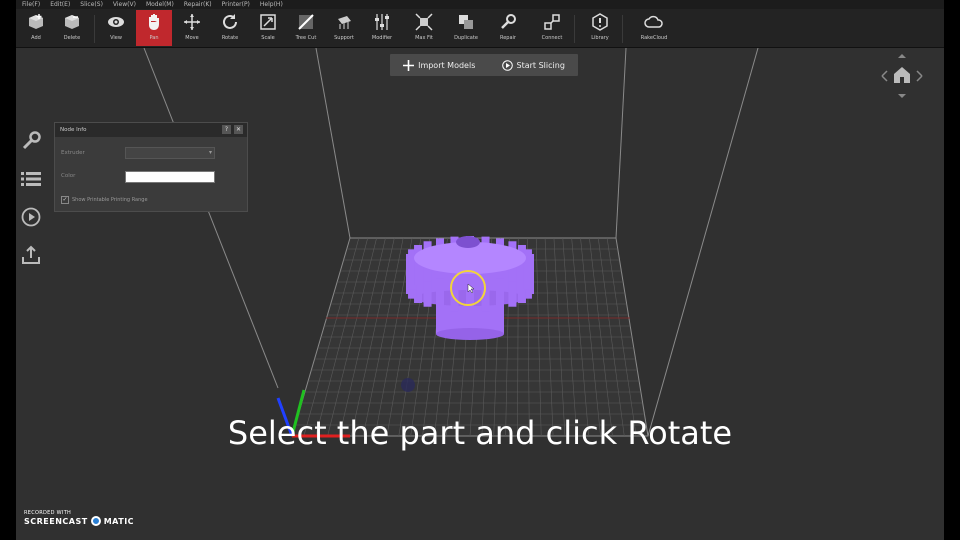 This screenshot has width=960, height=540. Describe the element at coordinates (382, 38) in the screenshot. I see `modifier-label: Modifier` at that location.